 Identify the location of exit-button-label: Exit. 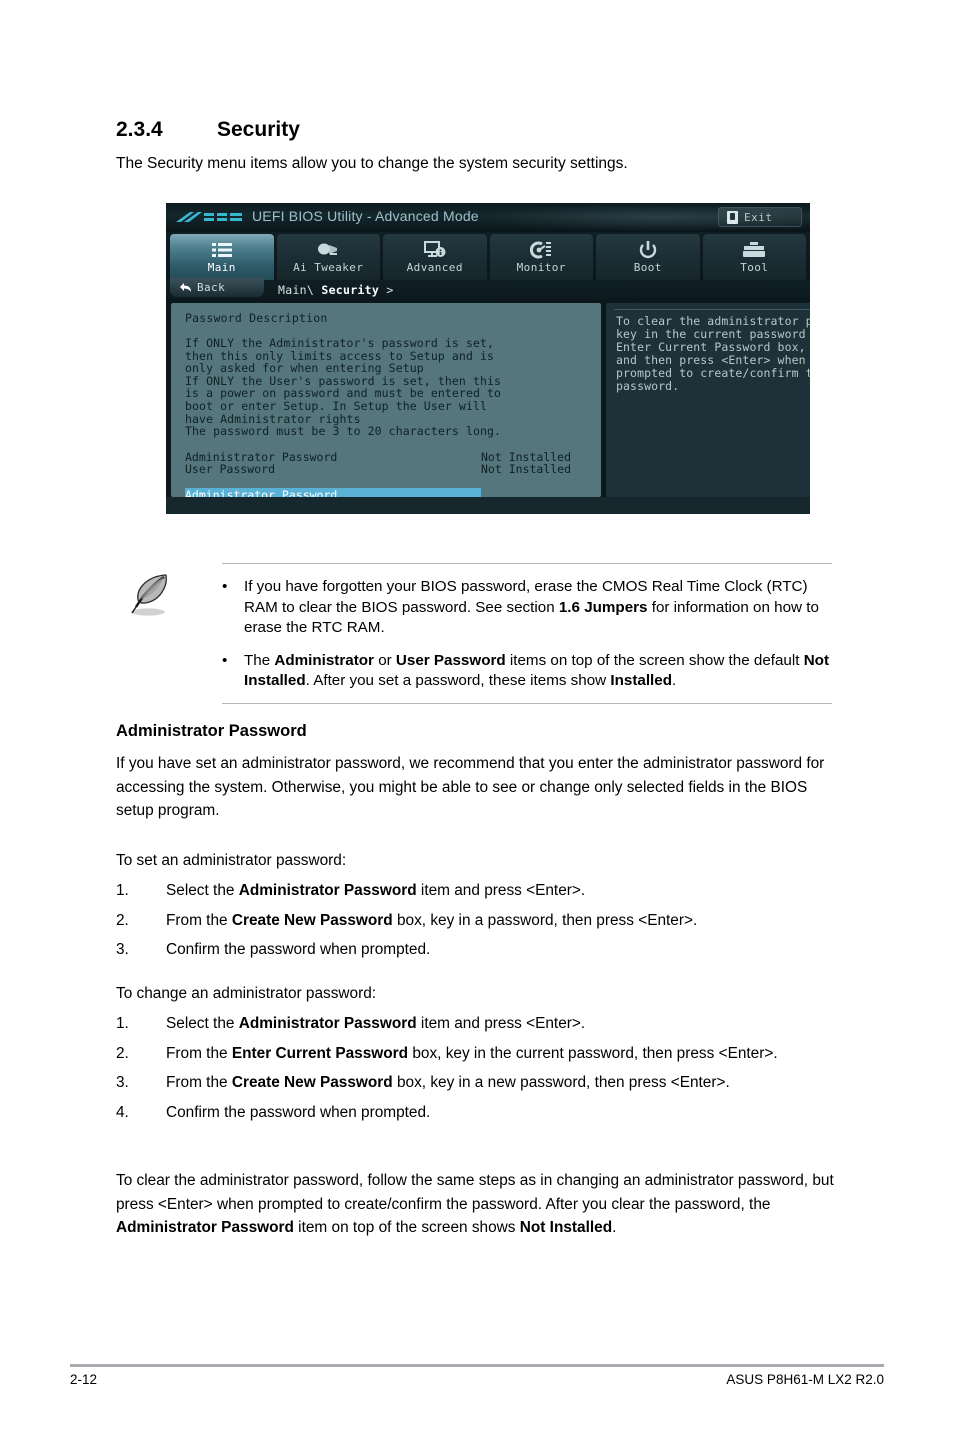
(758, 217).